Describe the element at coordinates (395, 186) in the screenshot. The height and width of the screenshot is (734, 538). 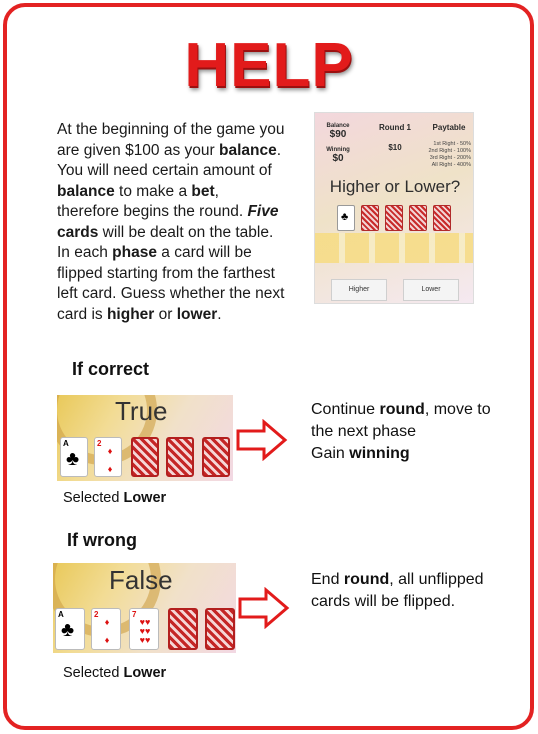
I see `higher-lower-prompt: Higher or Lower?` at that location.